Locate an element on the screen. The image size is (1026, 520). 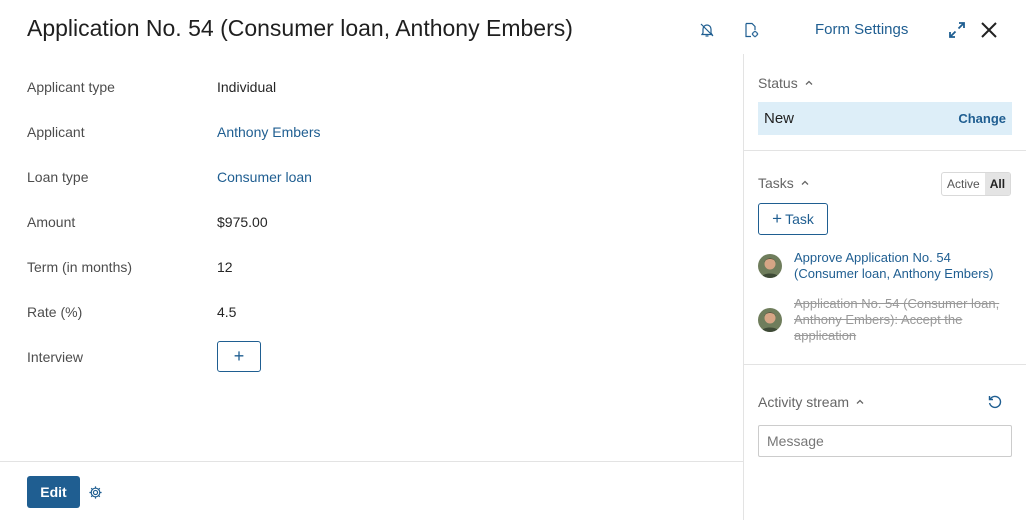
expand-icon is located at coordinates (957, 30).